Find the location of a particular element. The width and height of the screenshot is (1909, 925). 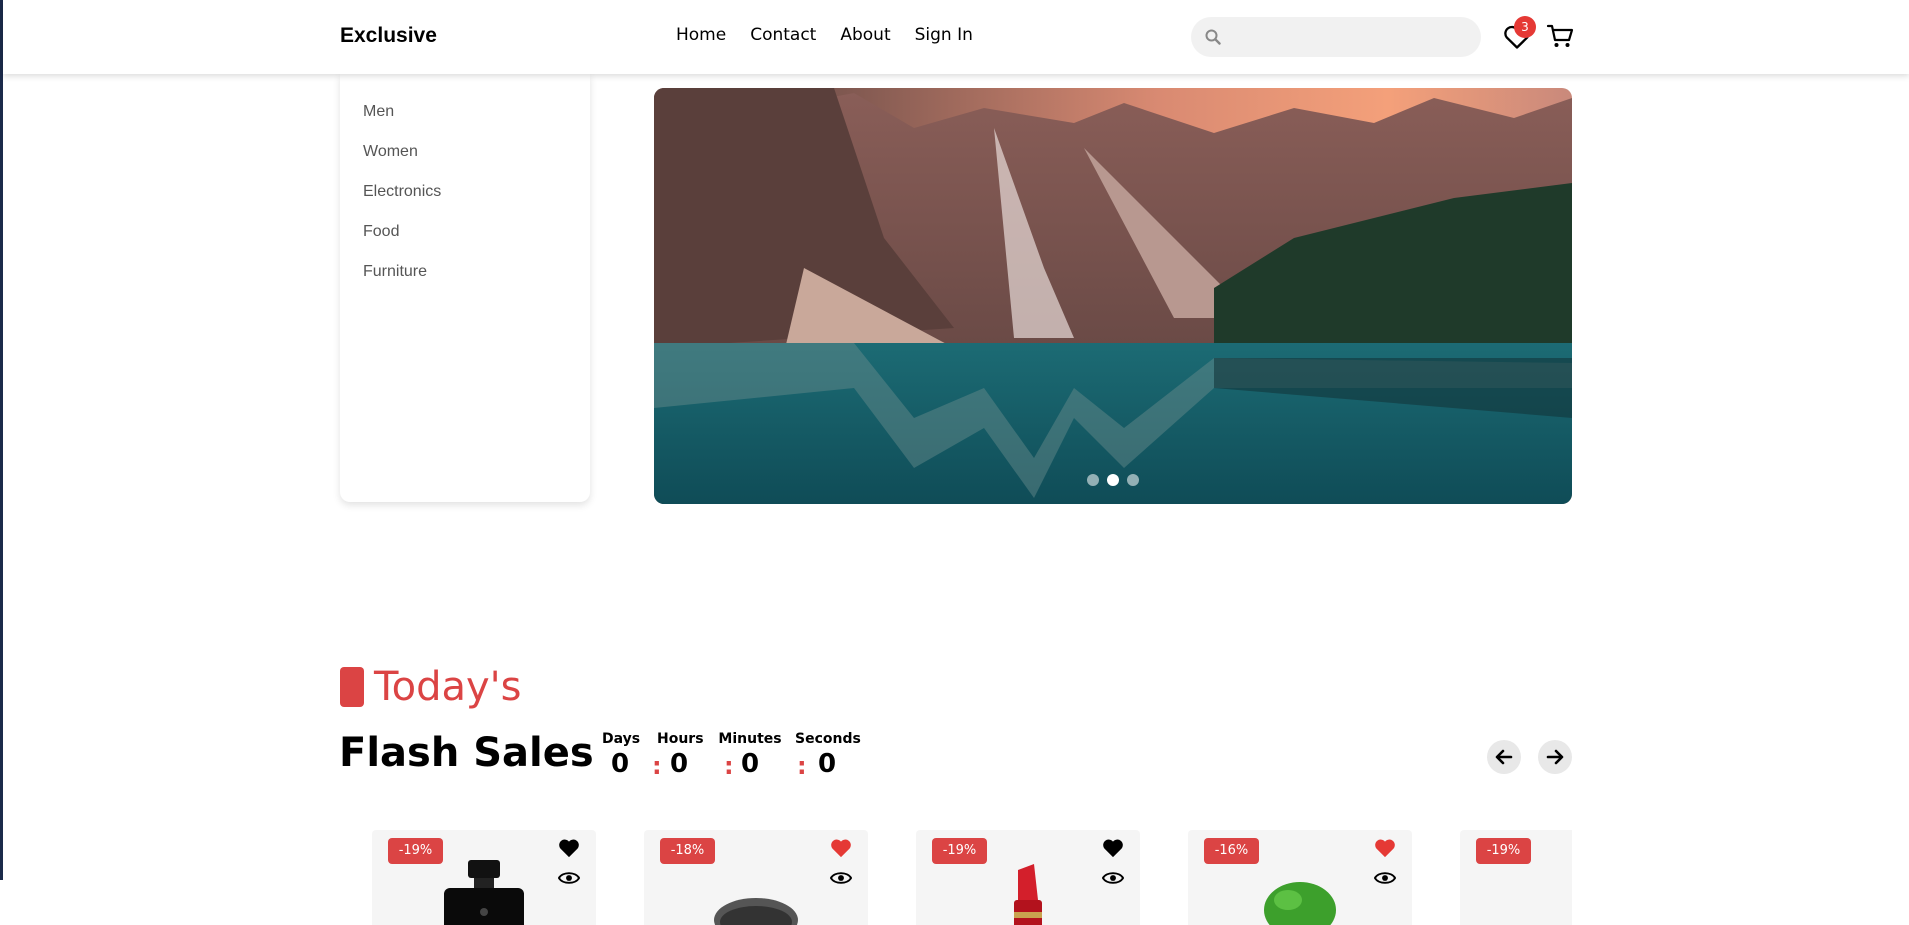

seconds-label: Seconds is located at coordinates (828, 739).